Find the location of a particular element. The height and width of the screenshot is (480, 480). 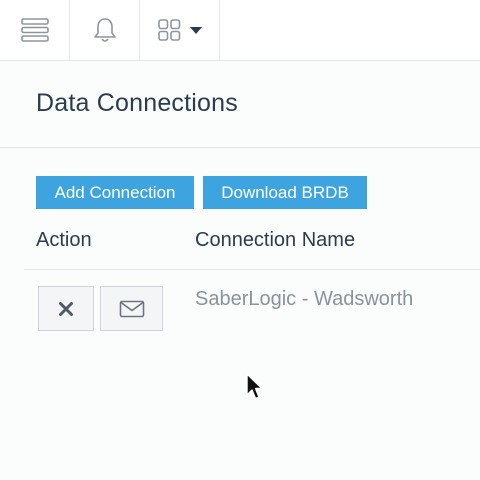

email-connection-button is located at coordinates (131, 308).